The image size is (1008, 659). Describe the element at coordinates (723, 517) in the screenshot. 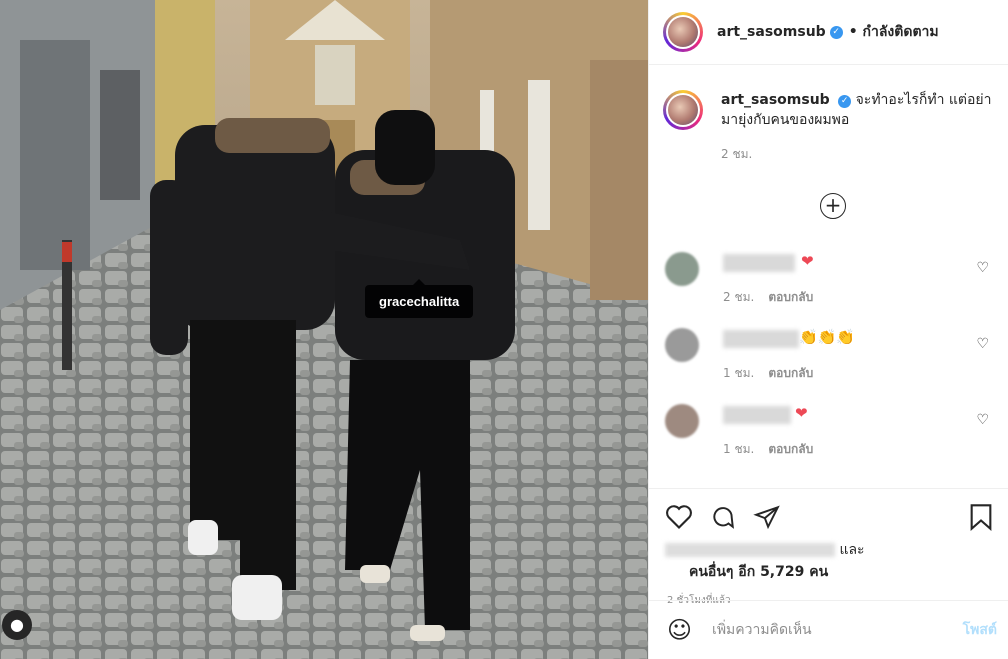

I see `comment-bubble-icon` at that location.